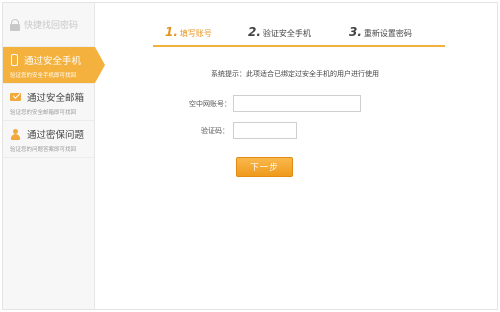 The width and height of the screenshot is (500, 312). Describe the element at coordinates (254, 32) in the screenshot. I see `step-number: 2.` at that location.